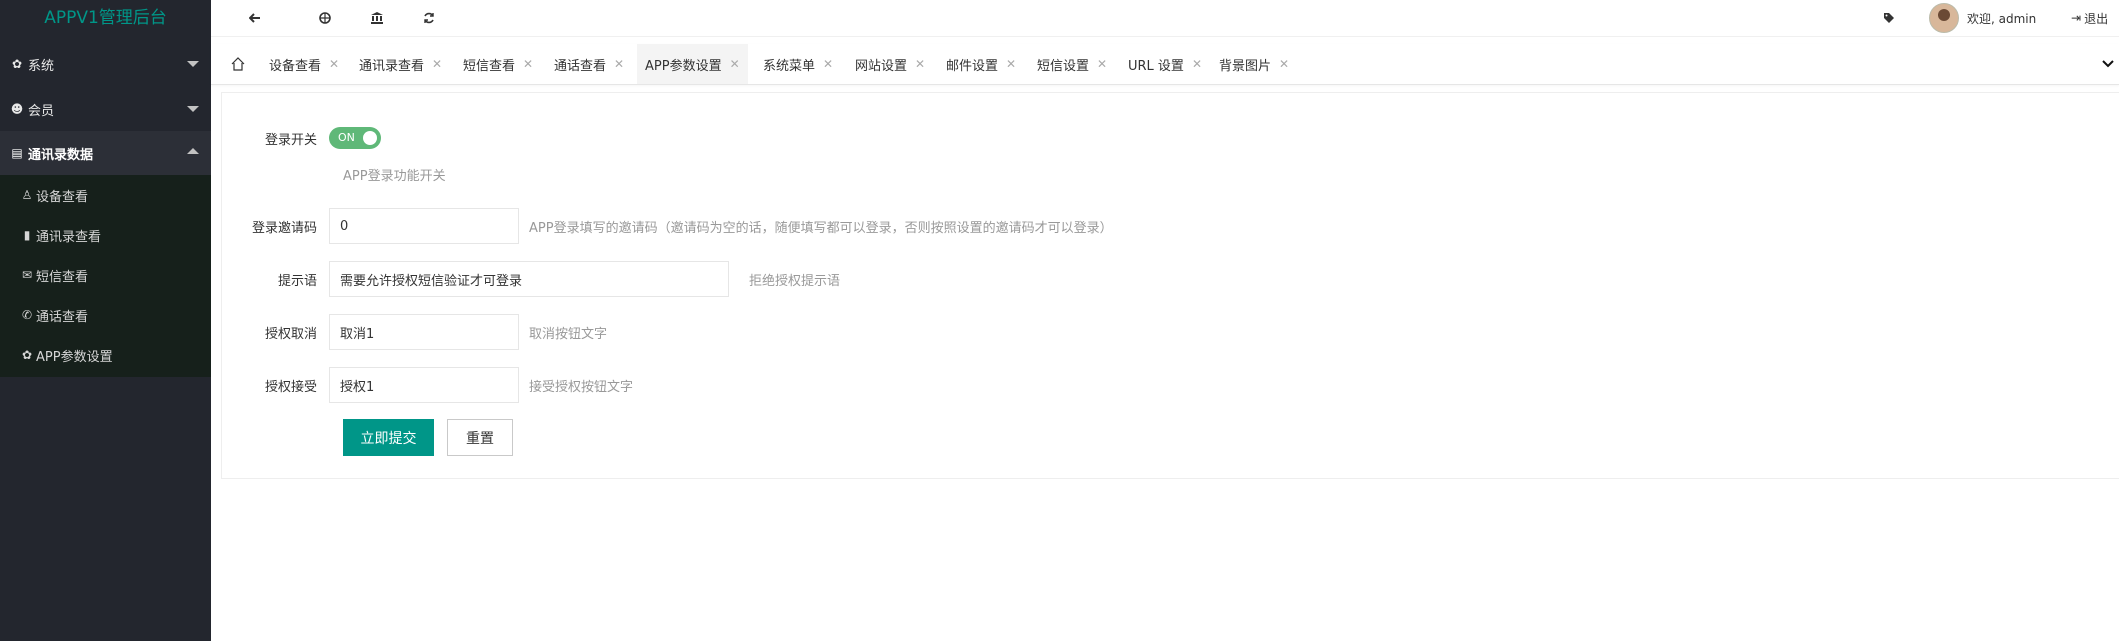 This screenshot has width=2119, height=641. What do you see at coordinates (370, 138) in the screenshot?
I see `switch-knob` at bounding box center [370, 138].